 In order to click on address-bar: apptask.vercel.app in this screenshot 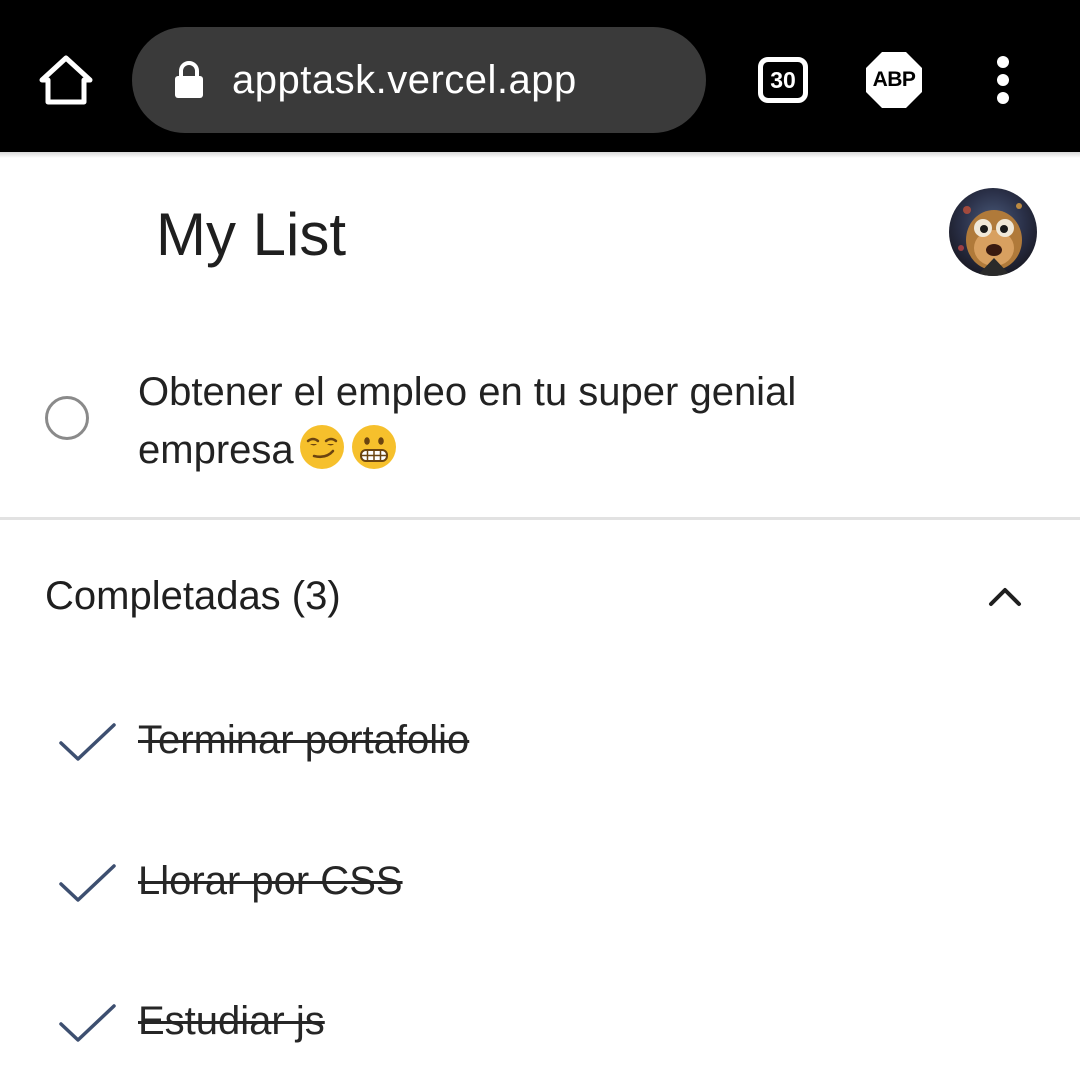, I will do `click(419, 80)`.